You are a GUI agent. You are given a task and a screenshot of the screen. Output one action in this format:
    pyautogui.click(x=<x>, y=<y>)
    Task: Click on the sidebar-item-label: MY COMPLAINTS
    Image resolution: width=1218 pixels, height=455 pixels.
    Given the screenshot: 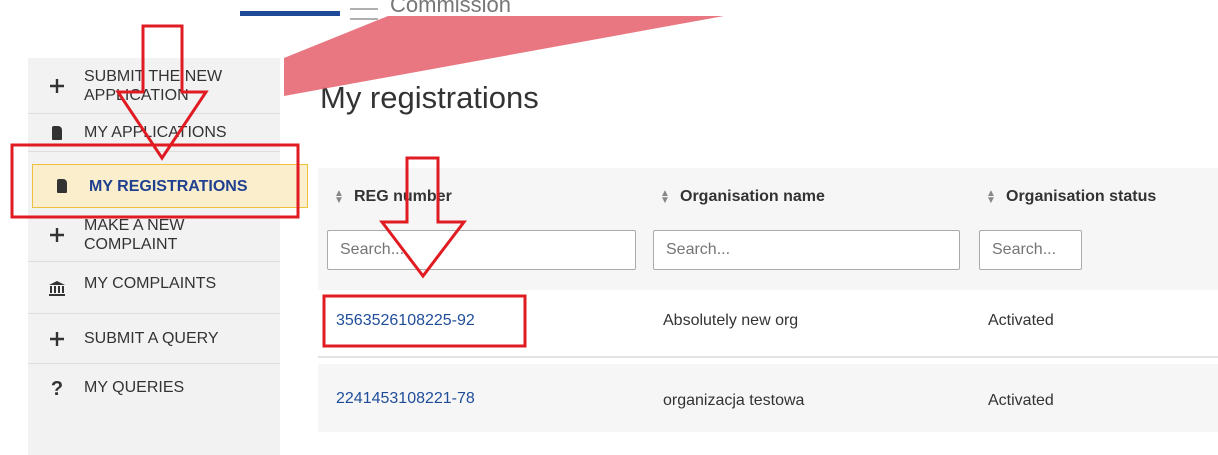 What is the action you would take?
    pyautogui.click(x=150, y=283)
    